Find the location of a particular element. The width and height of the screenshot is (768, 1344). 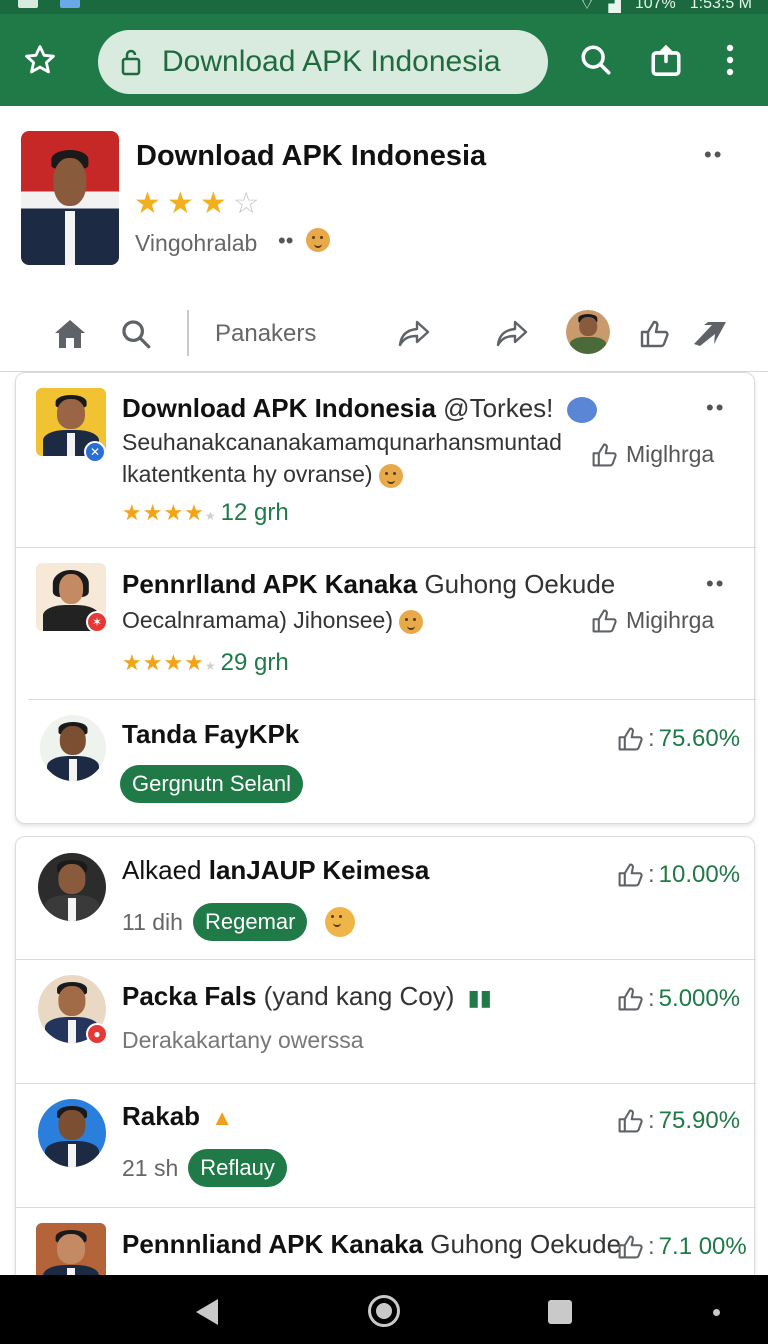

app-title: Download APK Indonesia is located at coordinates (311, 156).